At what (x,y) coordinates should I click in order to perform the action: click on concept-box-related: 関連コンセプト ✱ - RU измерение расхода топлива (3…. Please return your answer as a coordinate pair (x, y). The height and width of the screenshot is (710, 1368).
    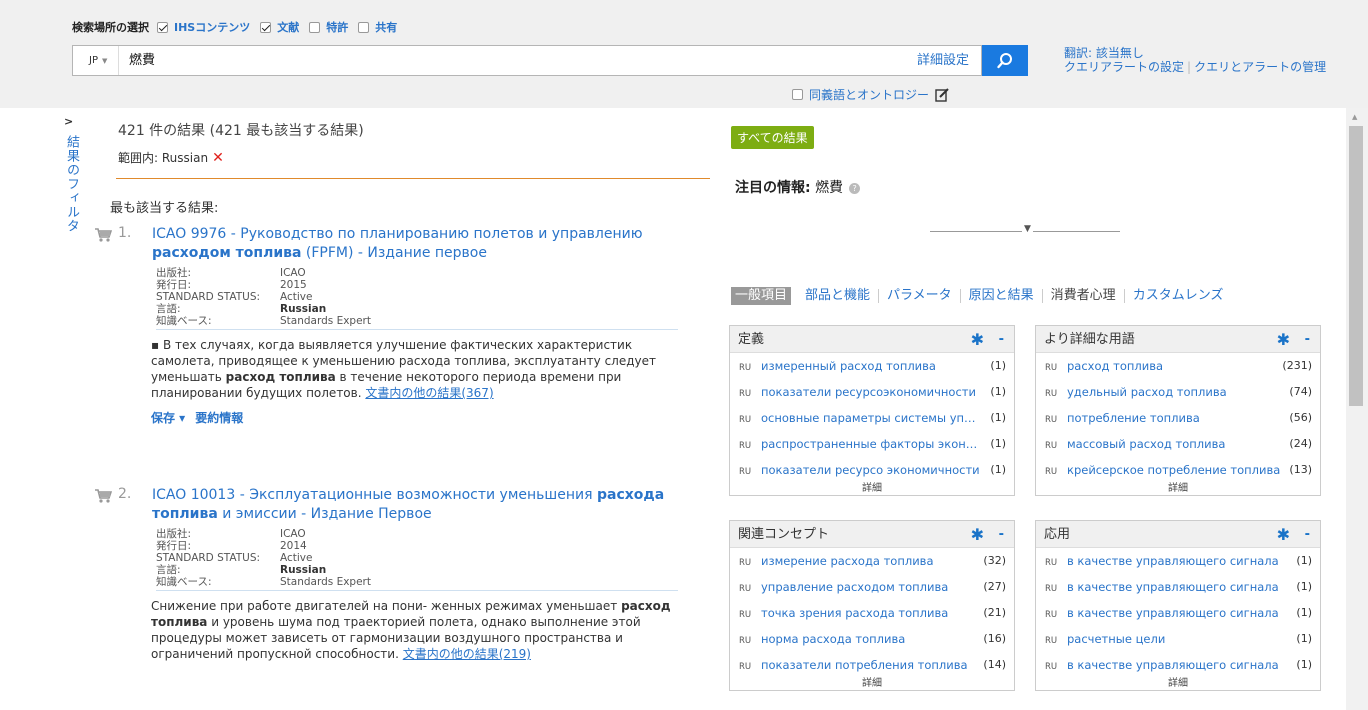
    Looking at the image, I should click on (872, 605).